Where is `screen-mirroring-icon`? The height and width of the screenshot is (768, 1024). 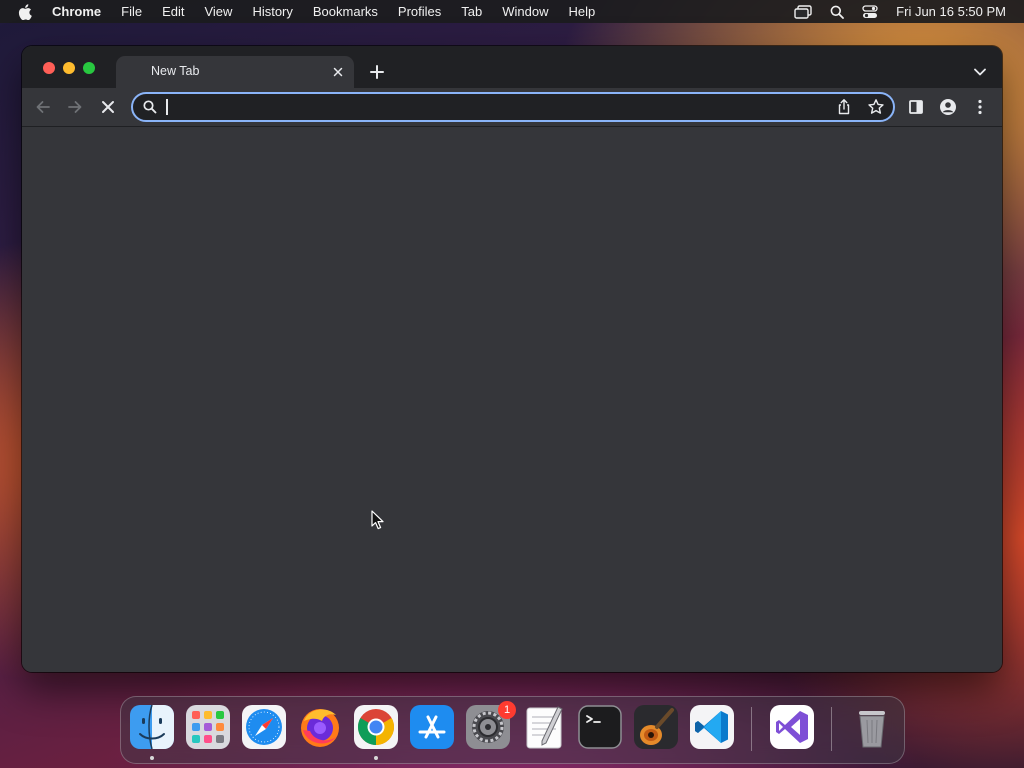 screen-mirroring-icon is located at coordinates (803, 11).